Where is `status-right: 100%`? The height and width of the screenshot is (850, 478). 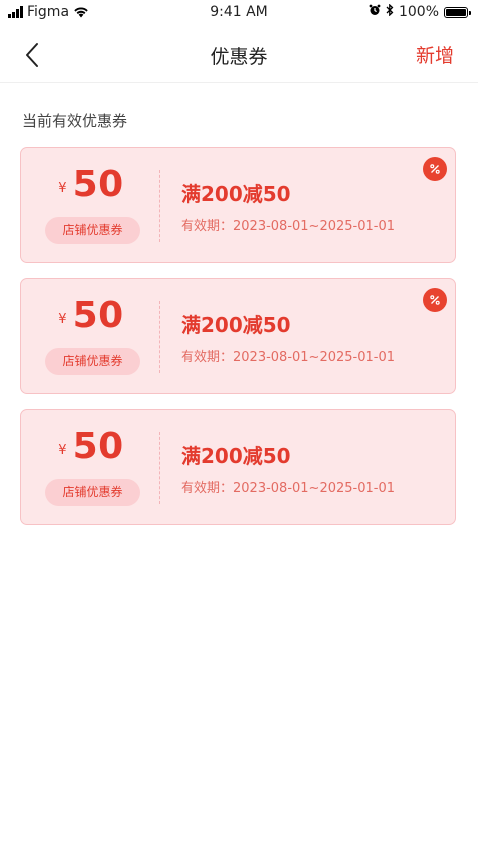
status-right: 100% is located at coordinates (420, 11).